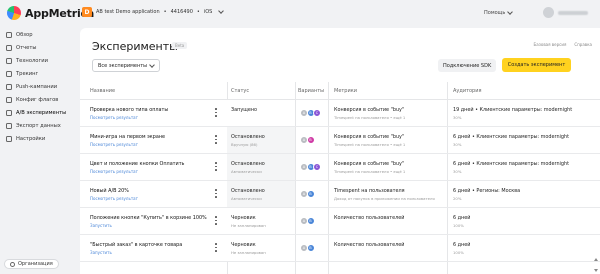 This screenshot has width=600, height=274. What do you see at coordinates (87, 12) in the screenshot?
I see `app-badge: D` at bounding box center [87, 12].